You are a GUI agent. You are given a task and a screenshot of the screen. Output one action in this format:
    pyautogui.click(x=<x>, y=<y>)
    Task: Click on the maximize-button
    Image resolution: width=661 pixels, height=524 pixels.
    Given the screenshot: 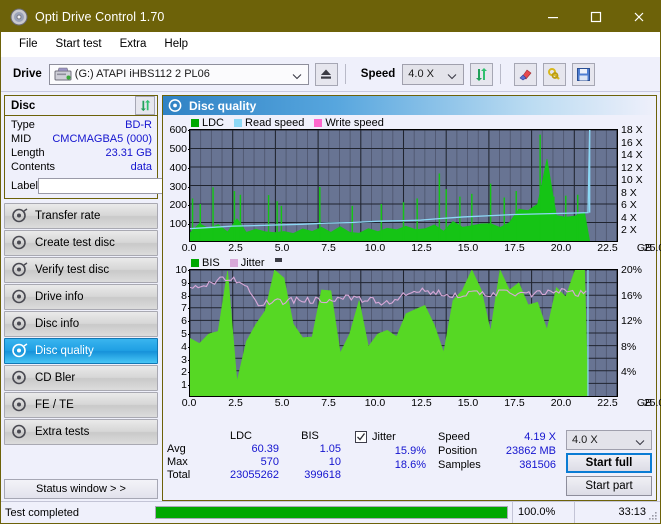 What is the action you would take?
    pyautogui.click(x=595, y=16)
    